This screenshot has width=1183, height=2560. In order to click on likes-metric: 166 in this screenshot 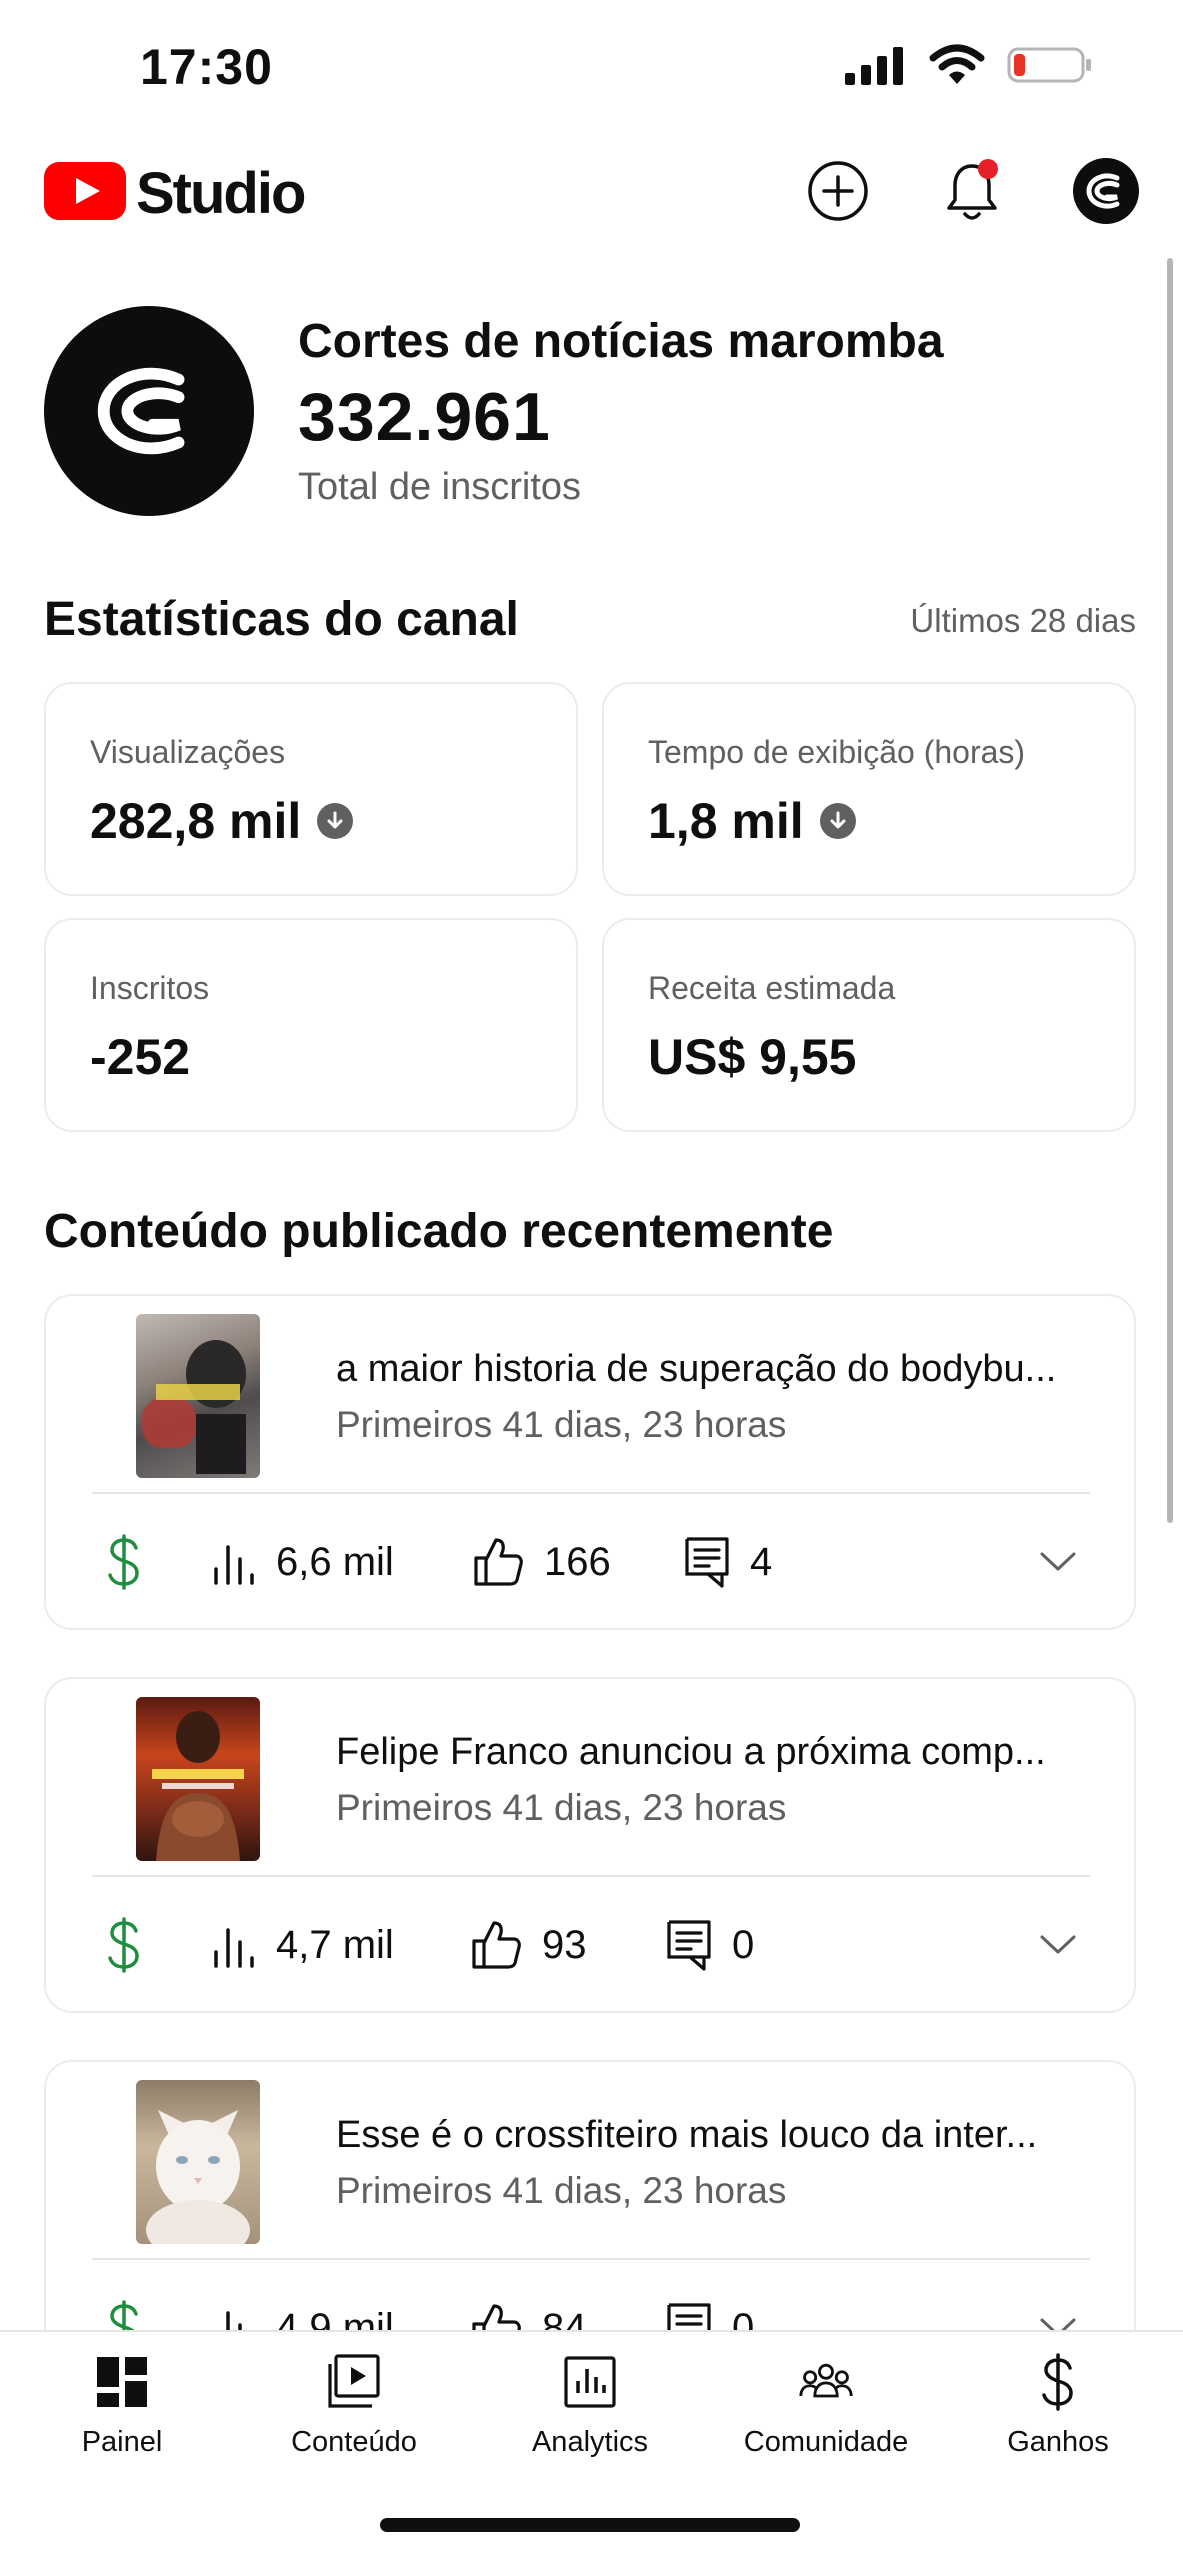, I will do `click(541, 1560)`.